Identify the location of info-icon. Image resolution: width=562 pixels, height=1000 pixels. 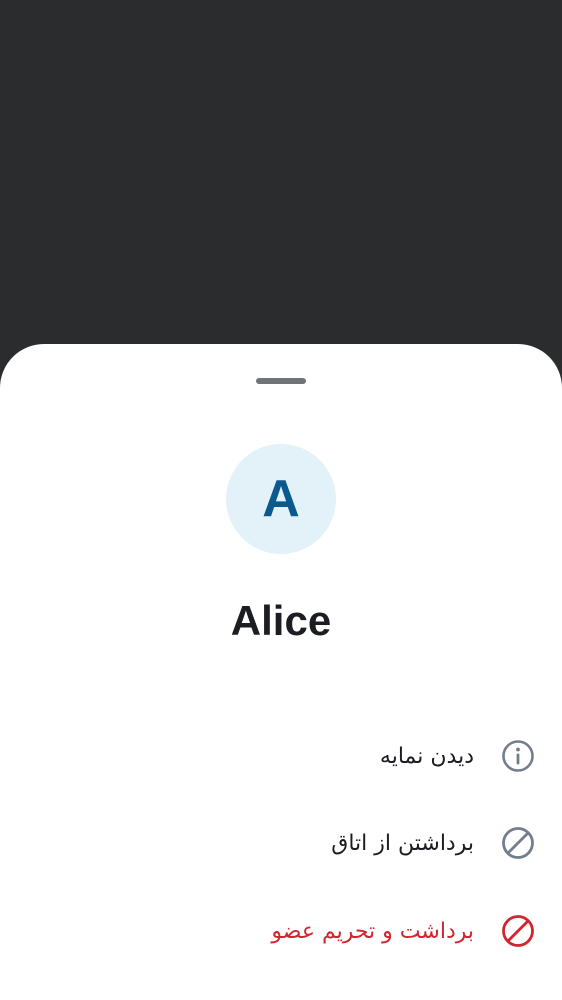
(518, 756).